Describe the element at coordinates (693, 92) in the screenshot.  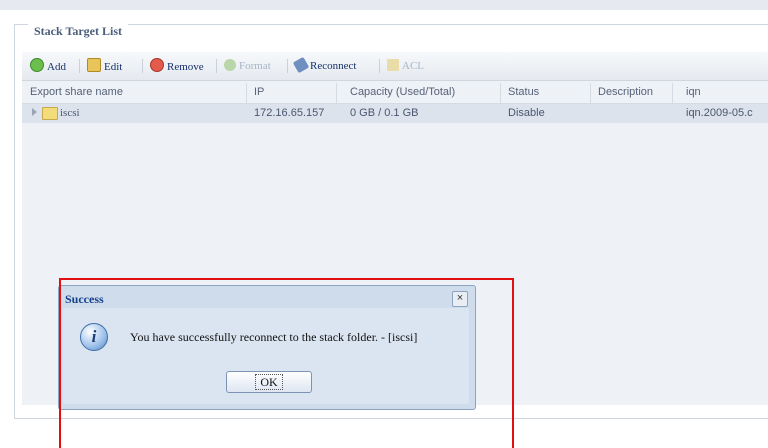
I see `column-header-iqn: iqn` at that location.